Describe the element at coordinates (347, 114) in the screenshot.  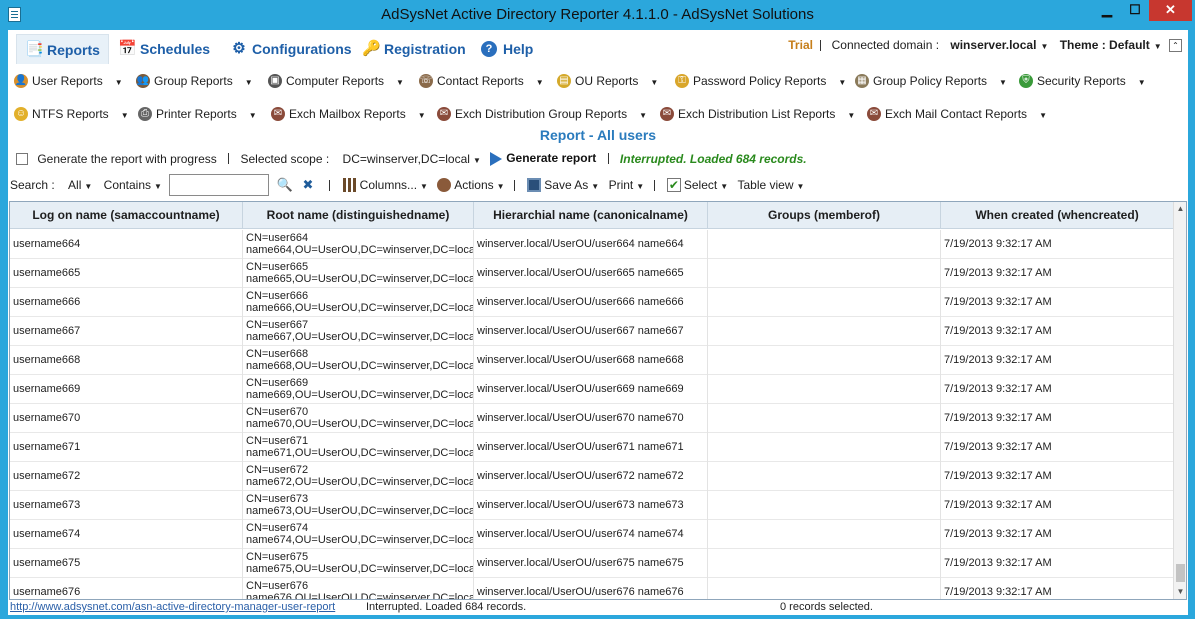
I see `exch-mailbox-reports-menu: ✉ Exch Mailbox Reports ▼` at that location.